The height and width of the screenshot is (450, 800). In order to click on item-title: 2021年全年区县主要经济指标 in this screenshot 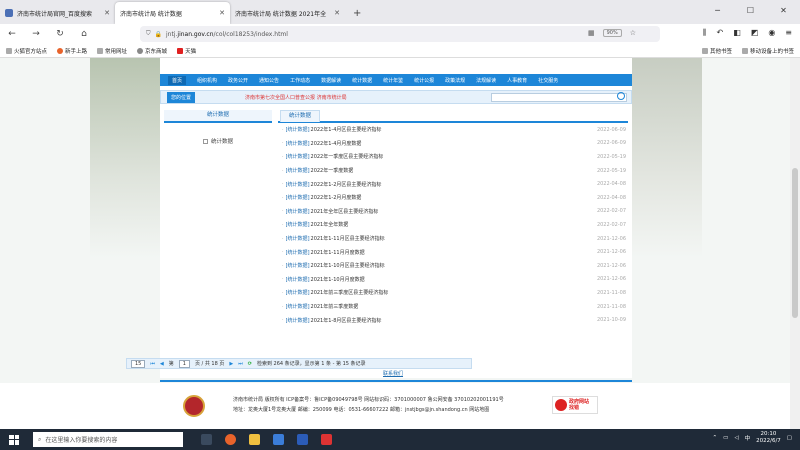, I will do `click(345, 211)`.